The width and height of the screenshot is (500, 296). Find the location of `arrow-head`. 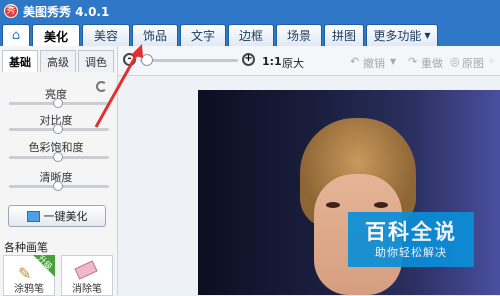

arrow-head is located at coordinates (137, 51).